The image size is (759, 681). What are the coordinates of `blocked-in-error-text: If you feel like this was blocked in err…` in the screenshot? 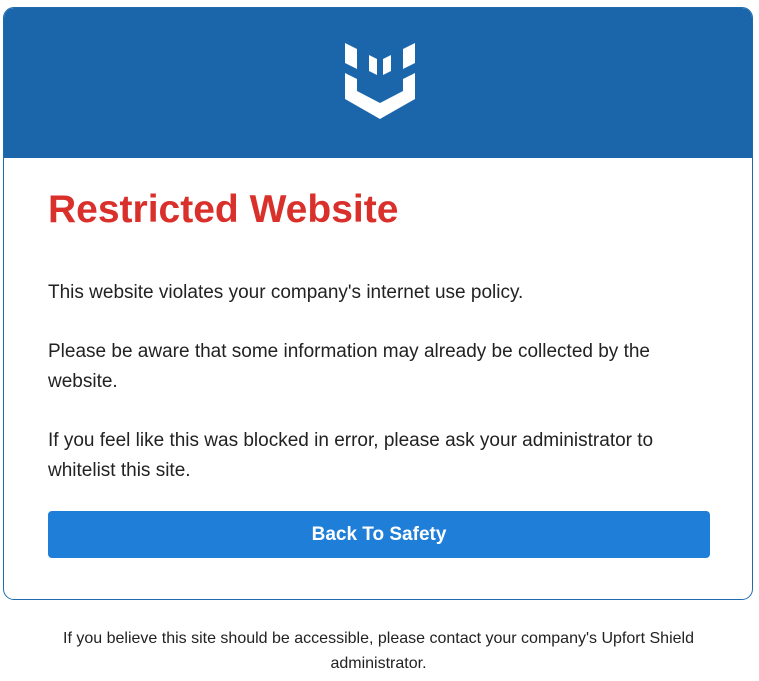 It's located at (351, 455).